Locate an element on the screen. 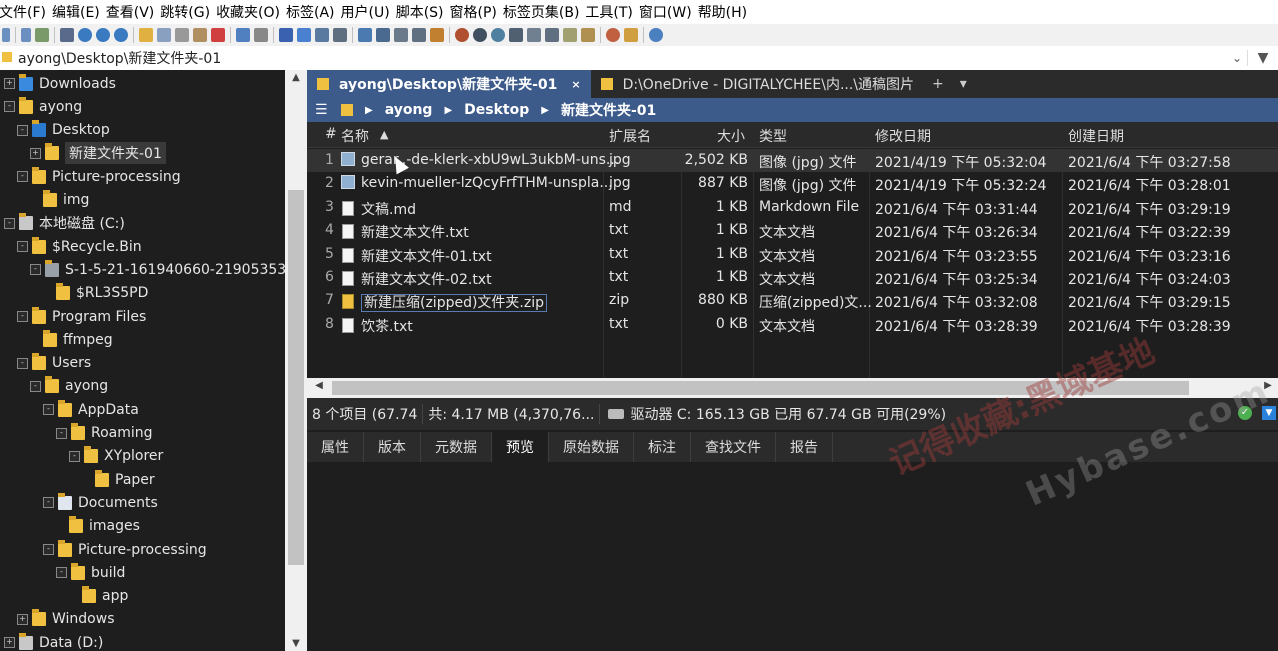 The height and width of the screenshot is (651, 1278). menu-icon: ☰ is located at coordinates (324, 110).